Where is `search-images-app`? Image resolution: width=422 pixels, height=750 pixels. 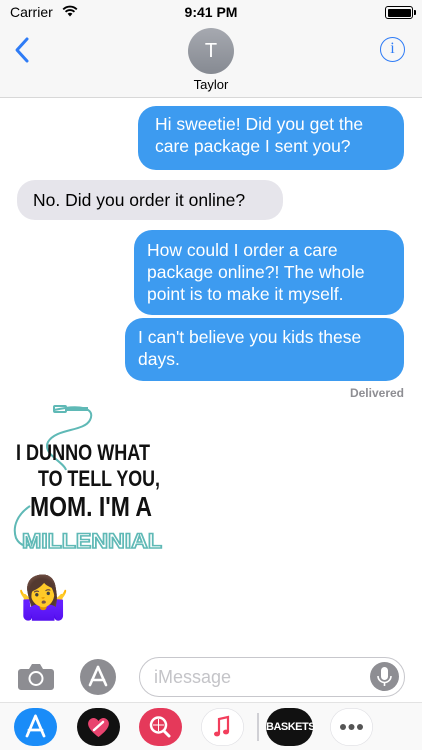 search-images-app is located at coordinates (160, 727).